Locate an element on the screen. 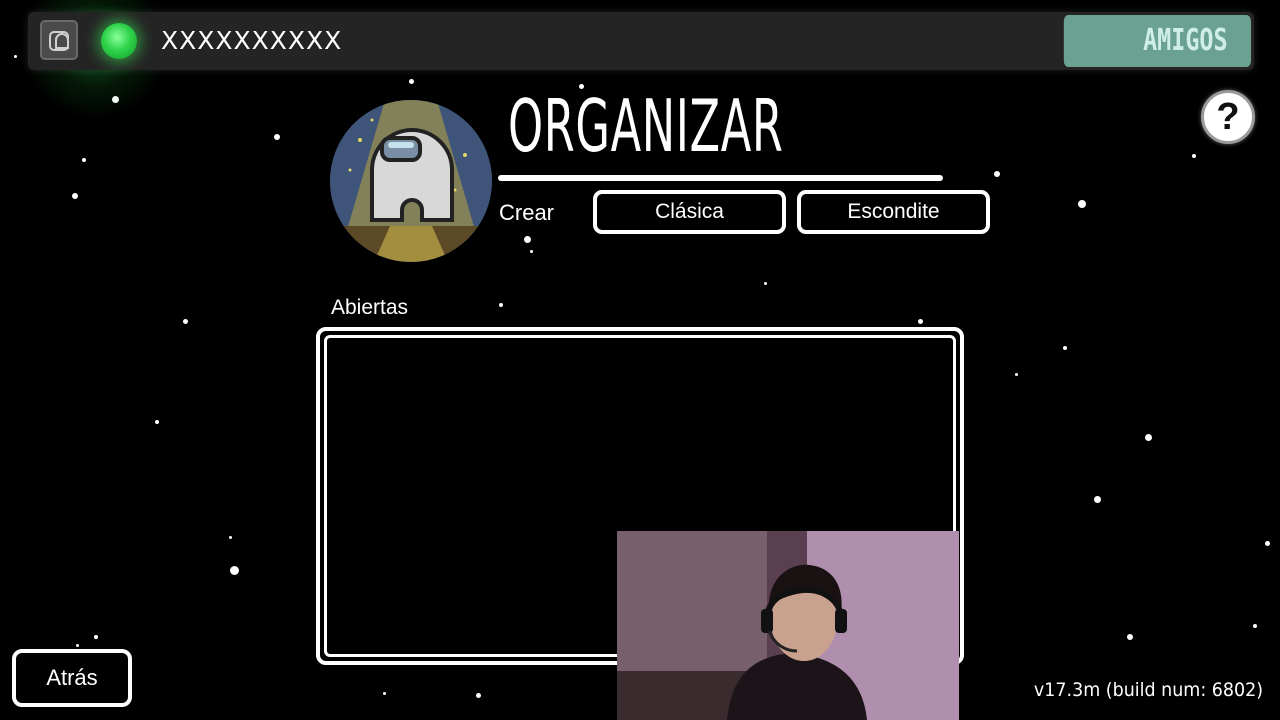 The height and width of the screenshot is (720, 1280). account-icon is located at coordinates (59, 41).